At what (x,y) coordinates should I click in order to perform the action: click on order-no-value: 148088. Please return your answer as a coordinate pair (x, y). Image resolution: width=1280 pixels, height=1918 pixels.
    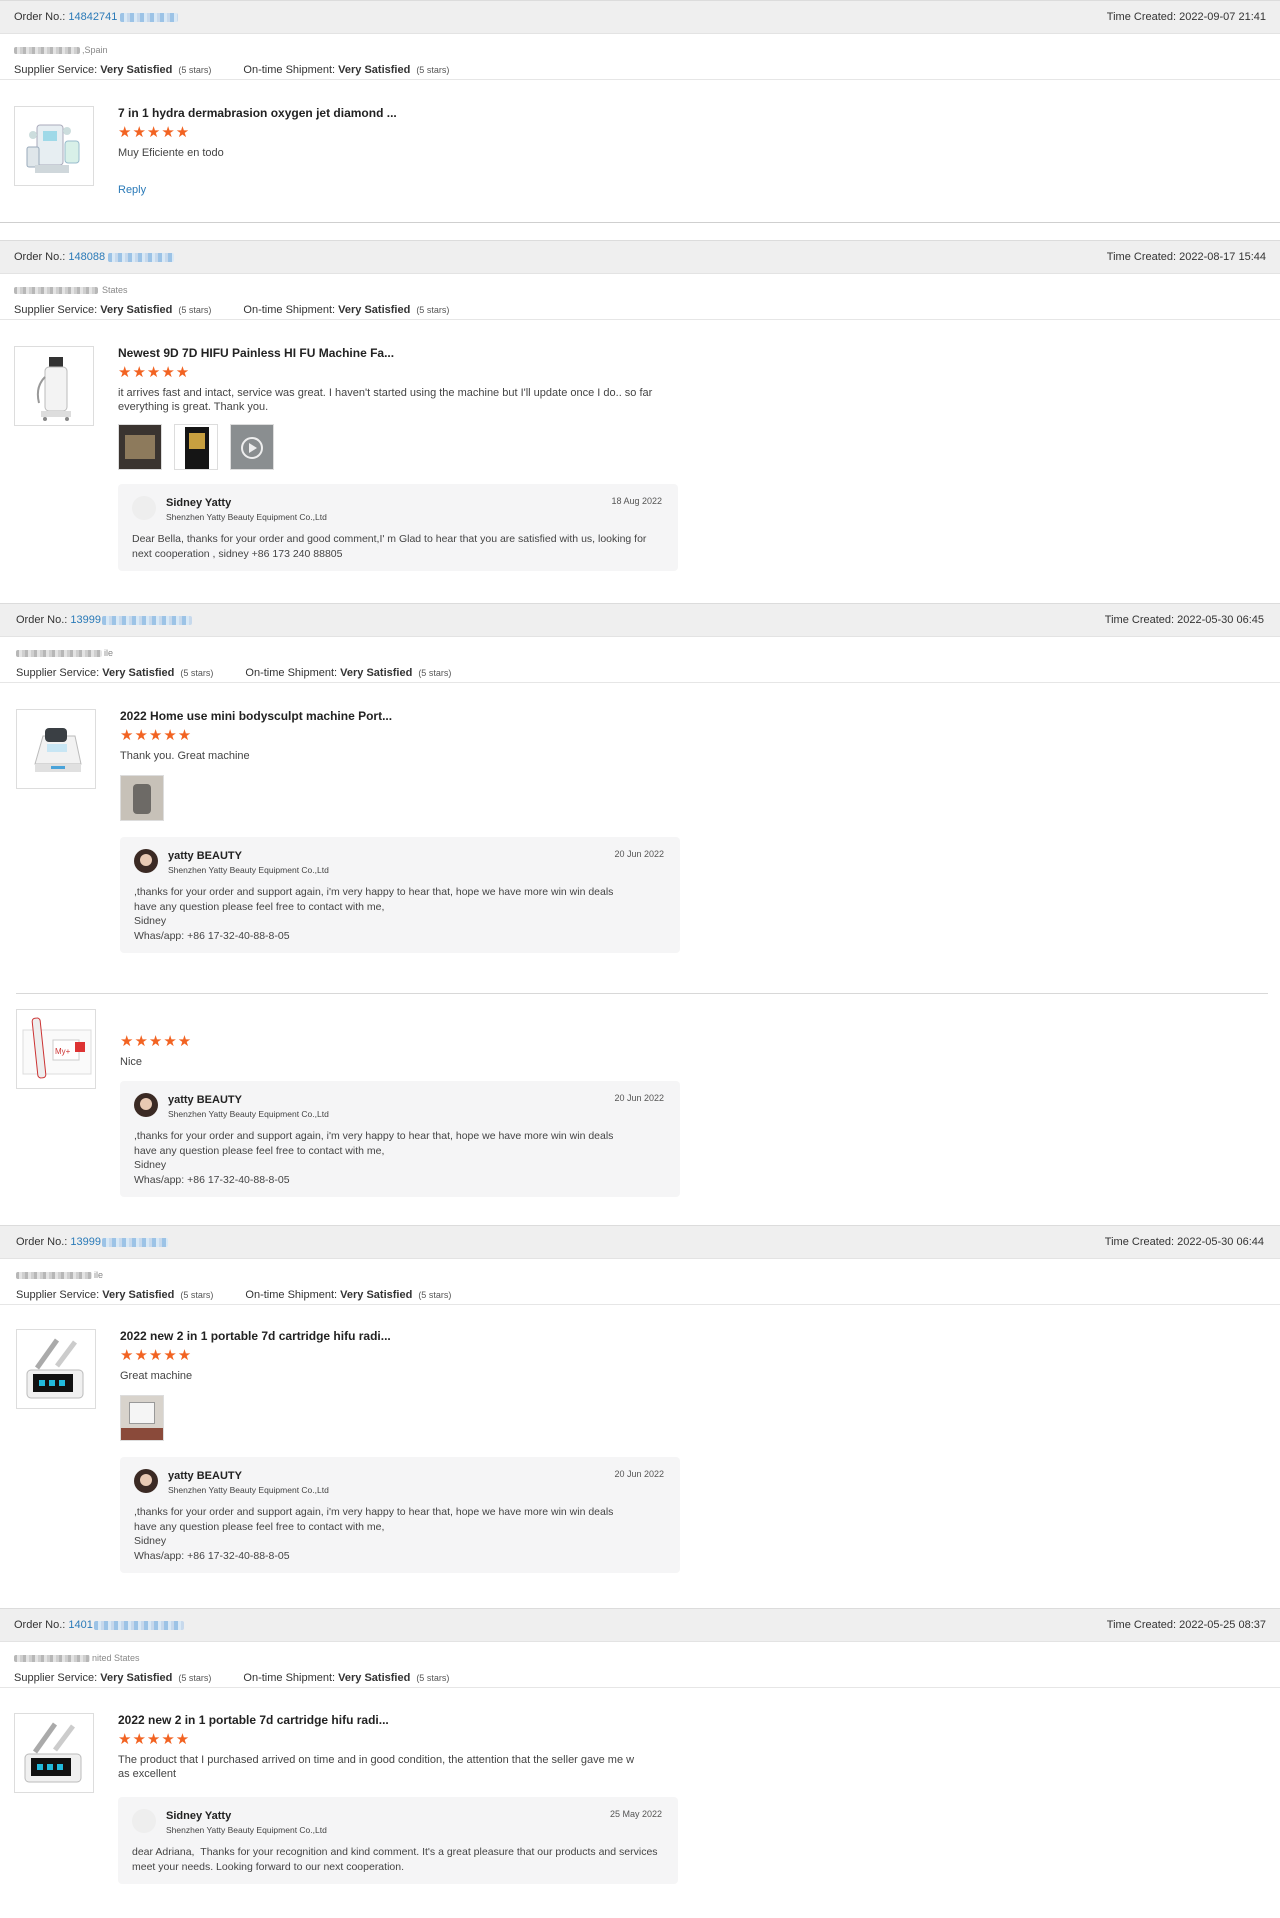
    Looking at the image, I should click on (86, 257).